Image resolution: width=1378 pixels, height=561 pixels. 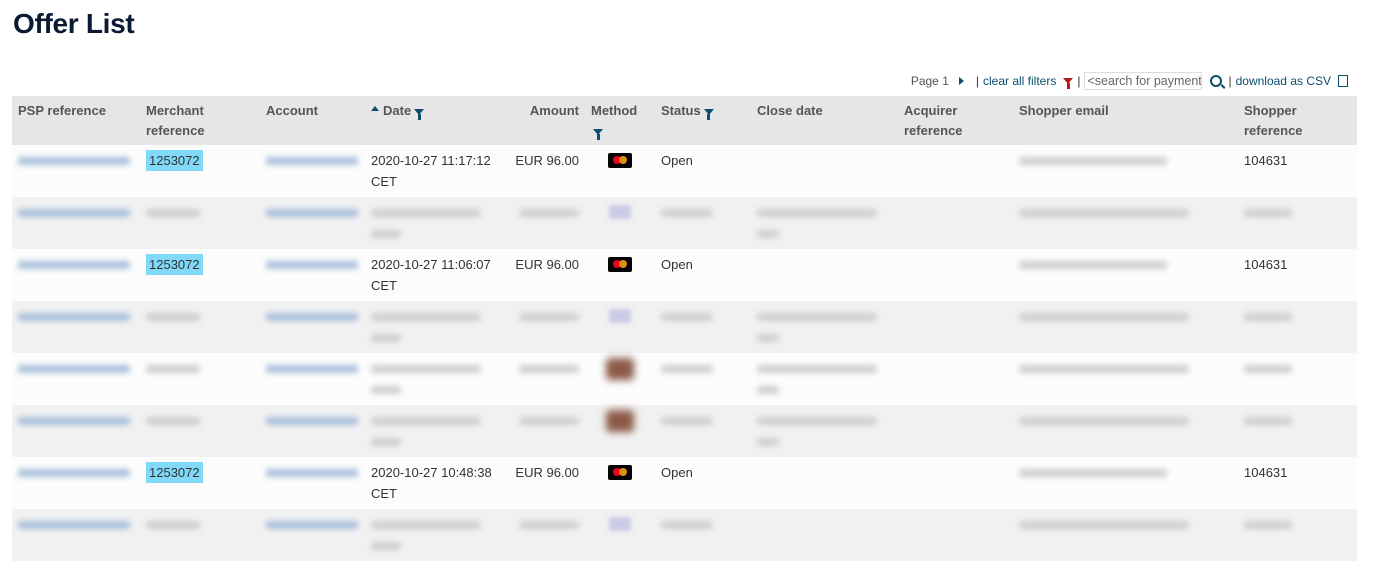 I want to click on file-icon, so click(x=1343, y=81).